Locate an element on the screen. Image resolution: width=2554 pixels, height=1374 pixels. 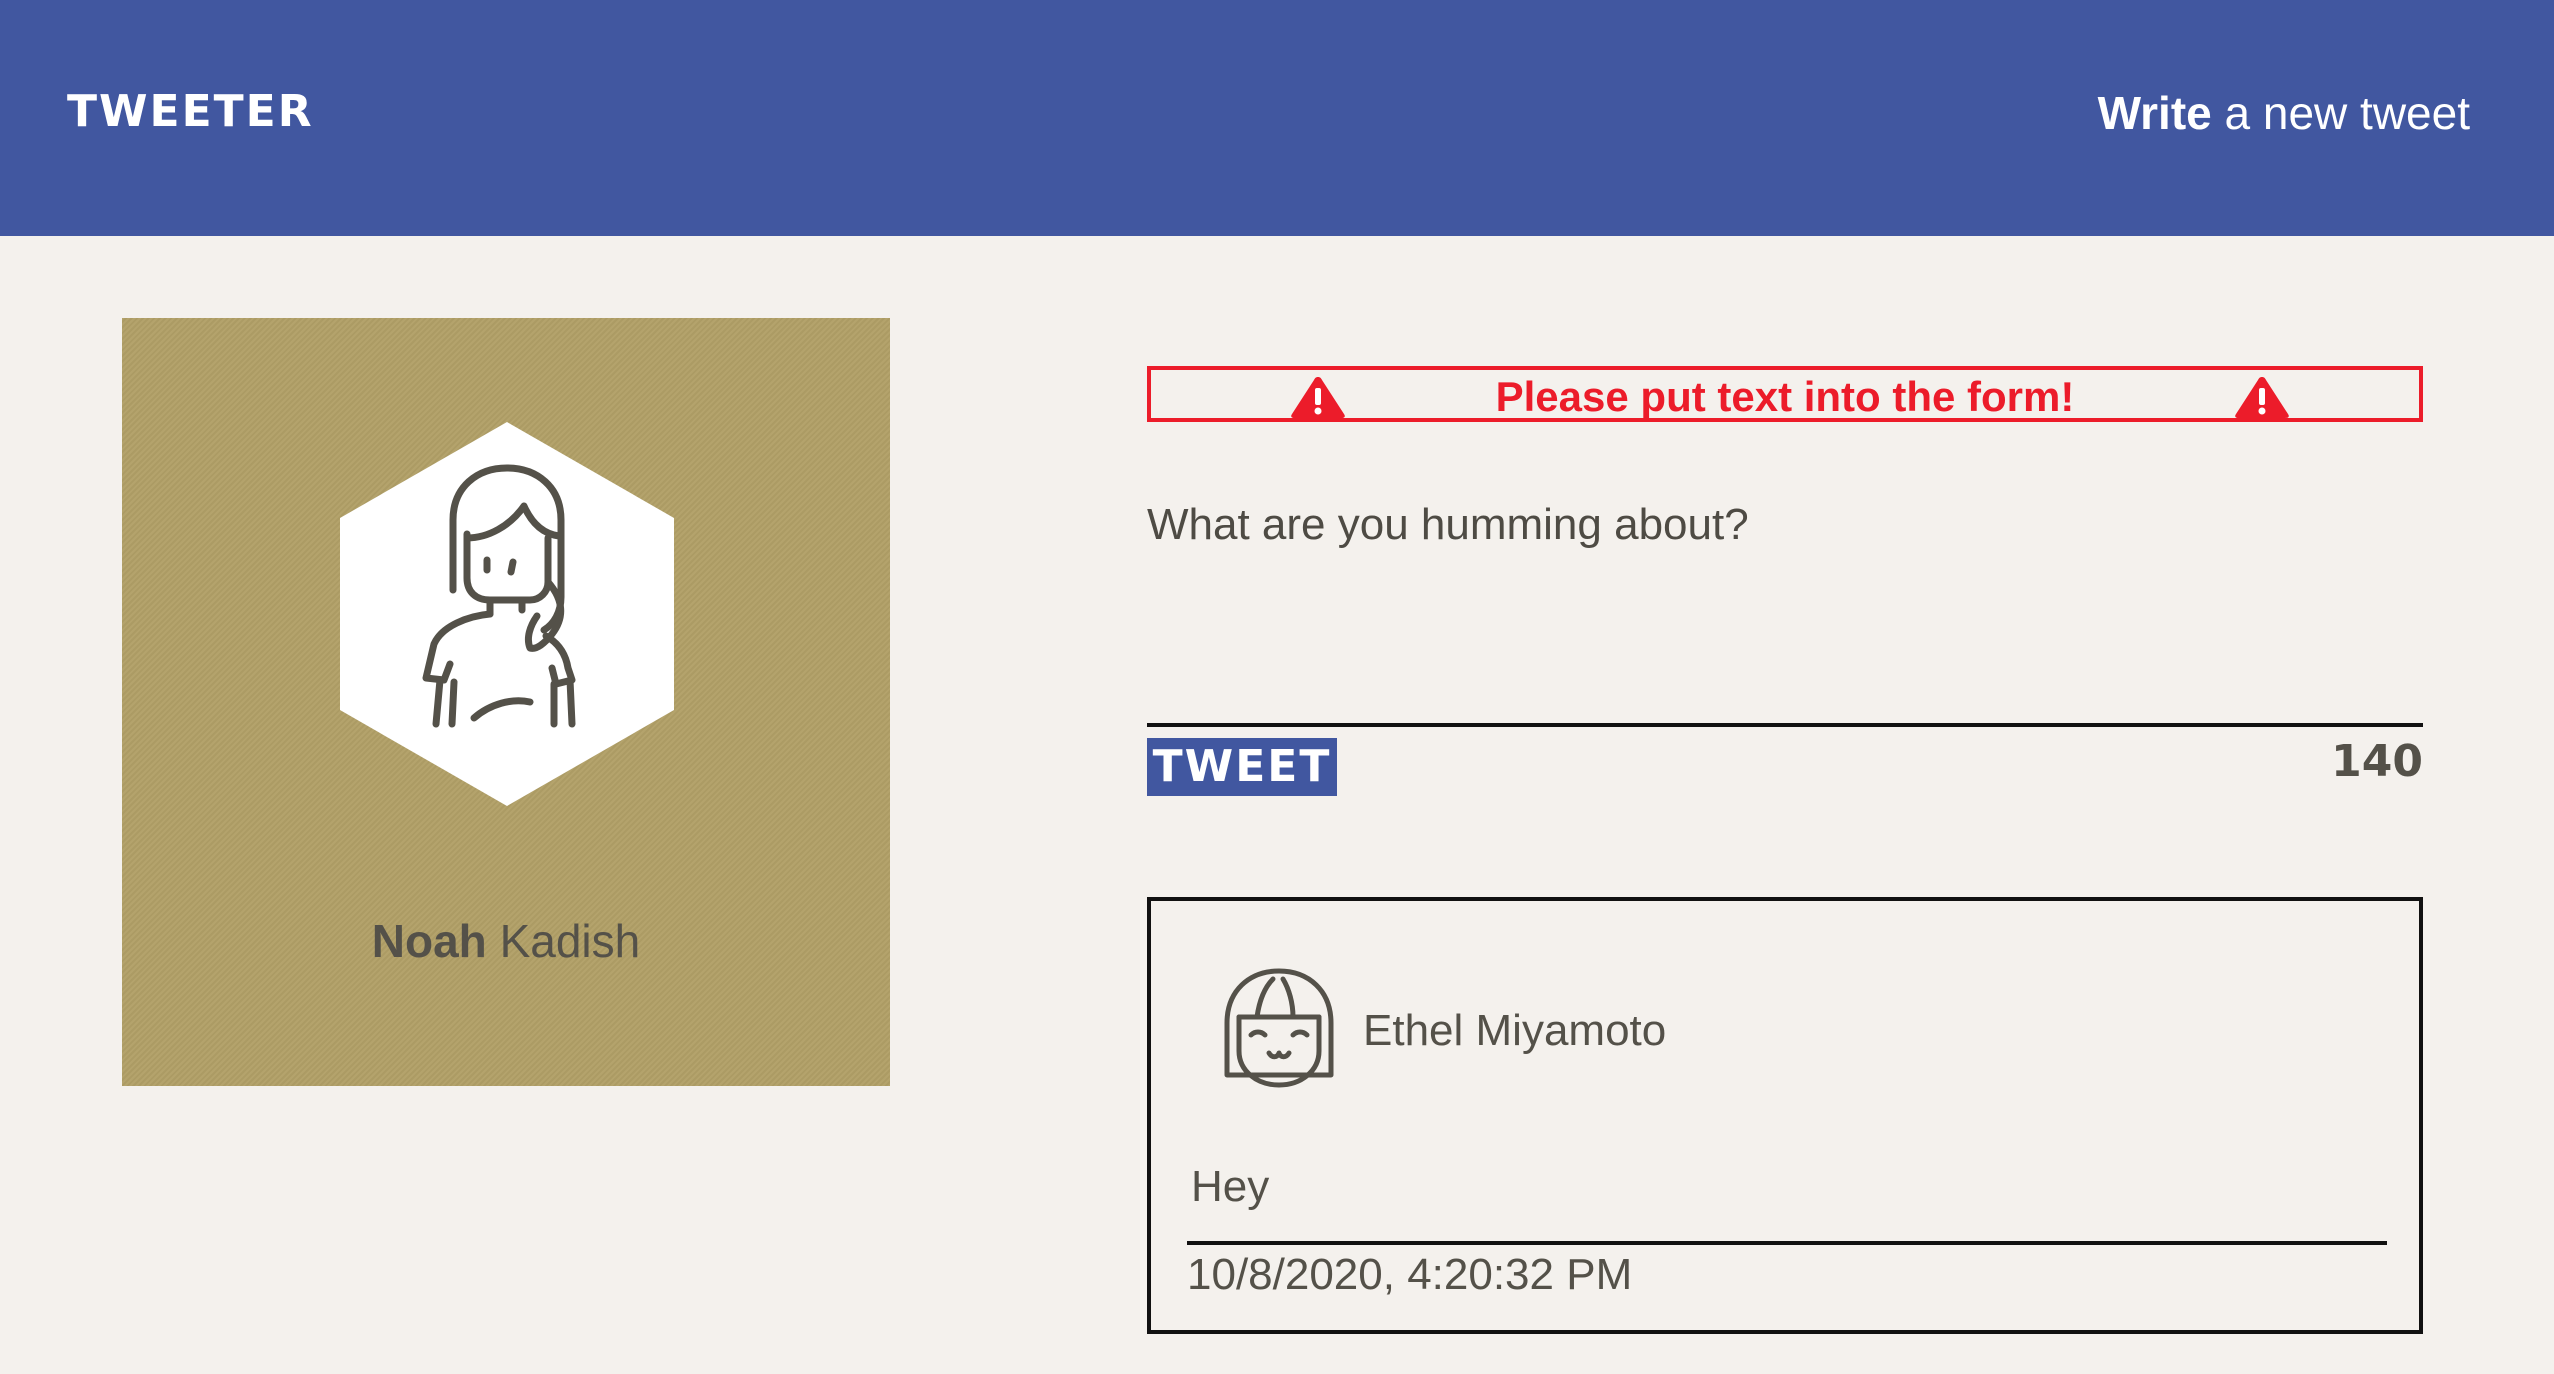
tweet-text: Hey is located at coordinates (1230, 1186).